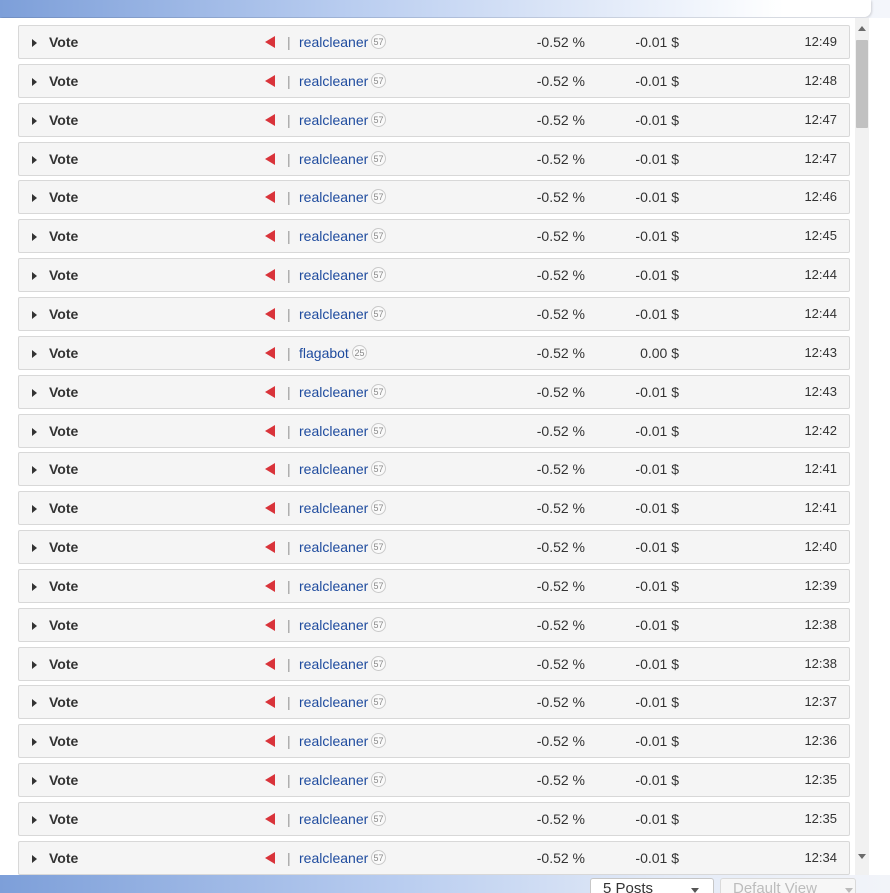 This screenshot has width=890, height=893. Describe the element at coordinates (862, 84) in the screenshot. I see `scrollbar-thumb` at that location.